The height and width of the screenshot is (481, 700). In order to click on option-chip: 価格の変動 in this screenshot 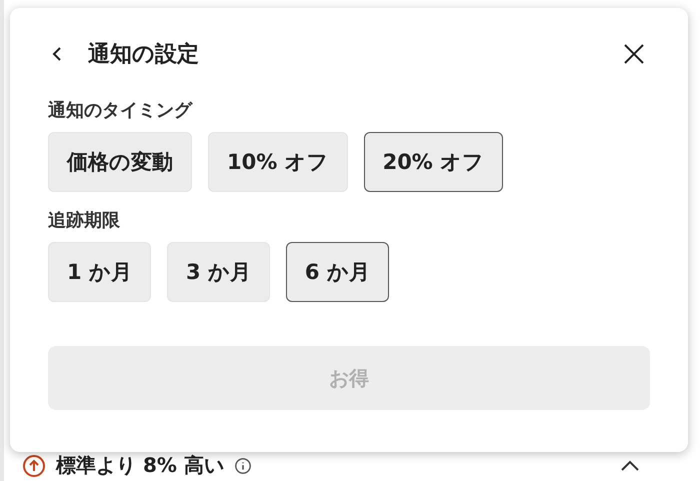, I will do `click(120, 162)`.